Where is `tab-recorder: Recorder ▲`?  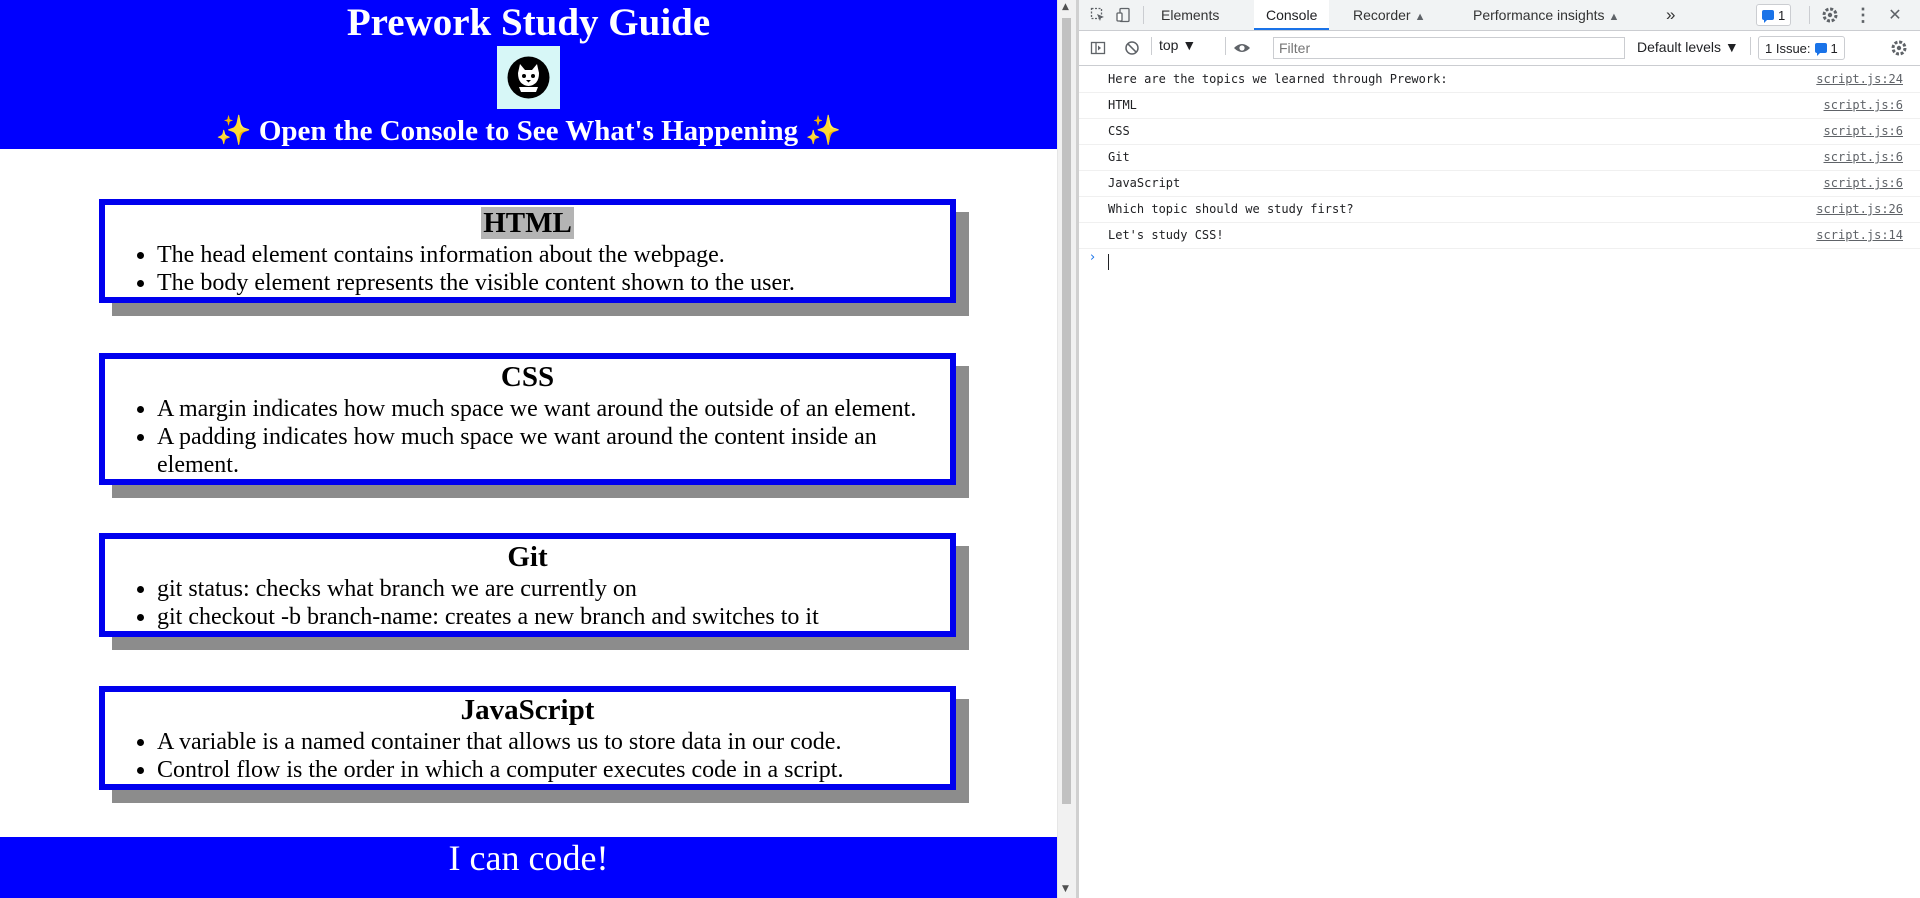 tab-recorder: Recorder ▲ is located at coordinates (1389, 15).